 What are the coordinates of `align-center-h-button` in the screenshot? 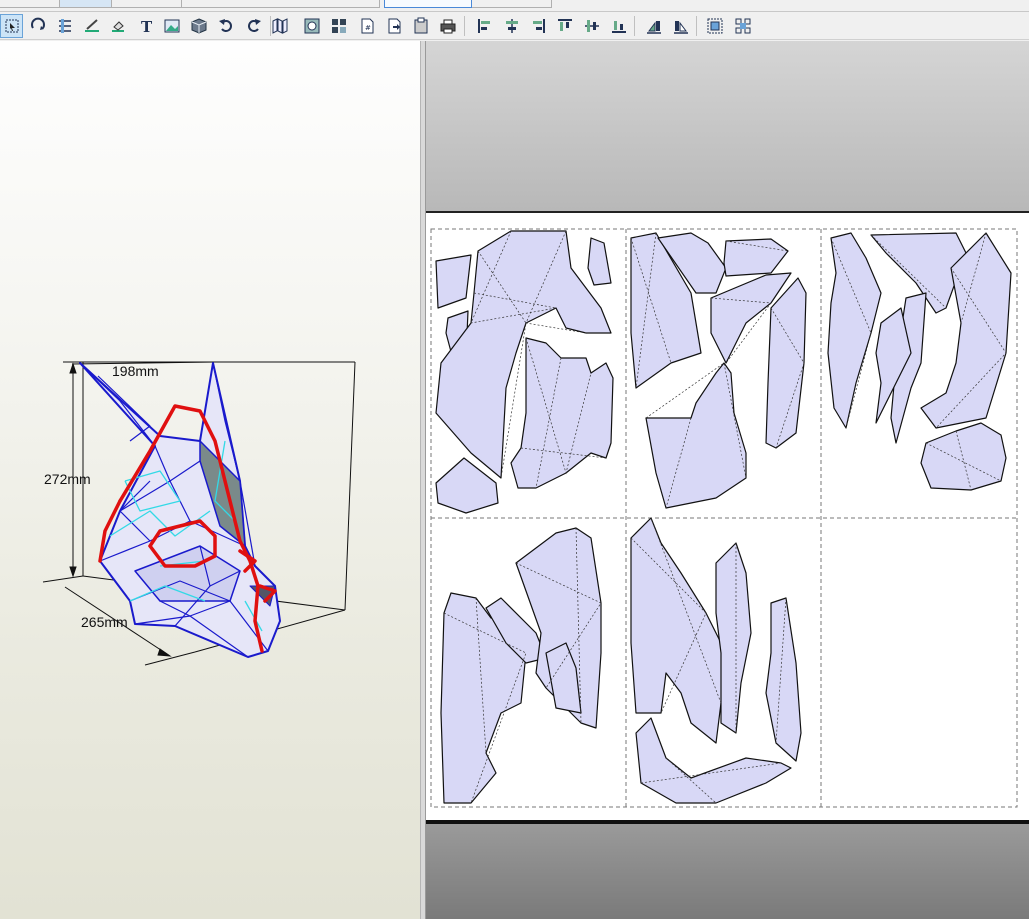 It's located at (511, 26).